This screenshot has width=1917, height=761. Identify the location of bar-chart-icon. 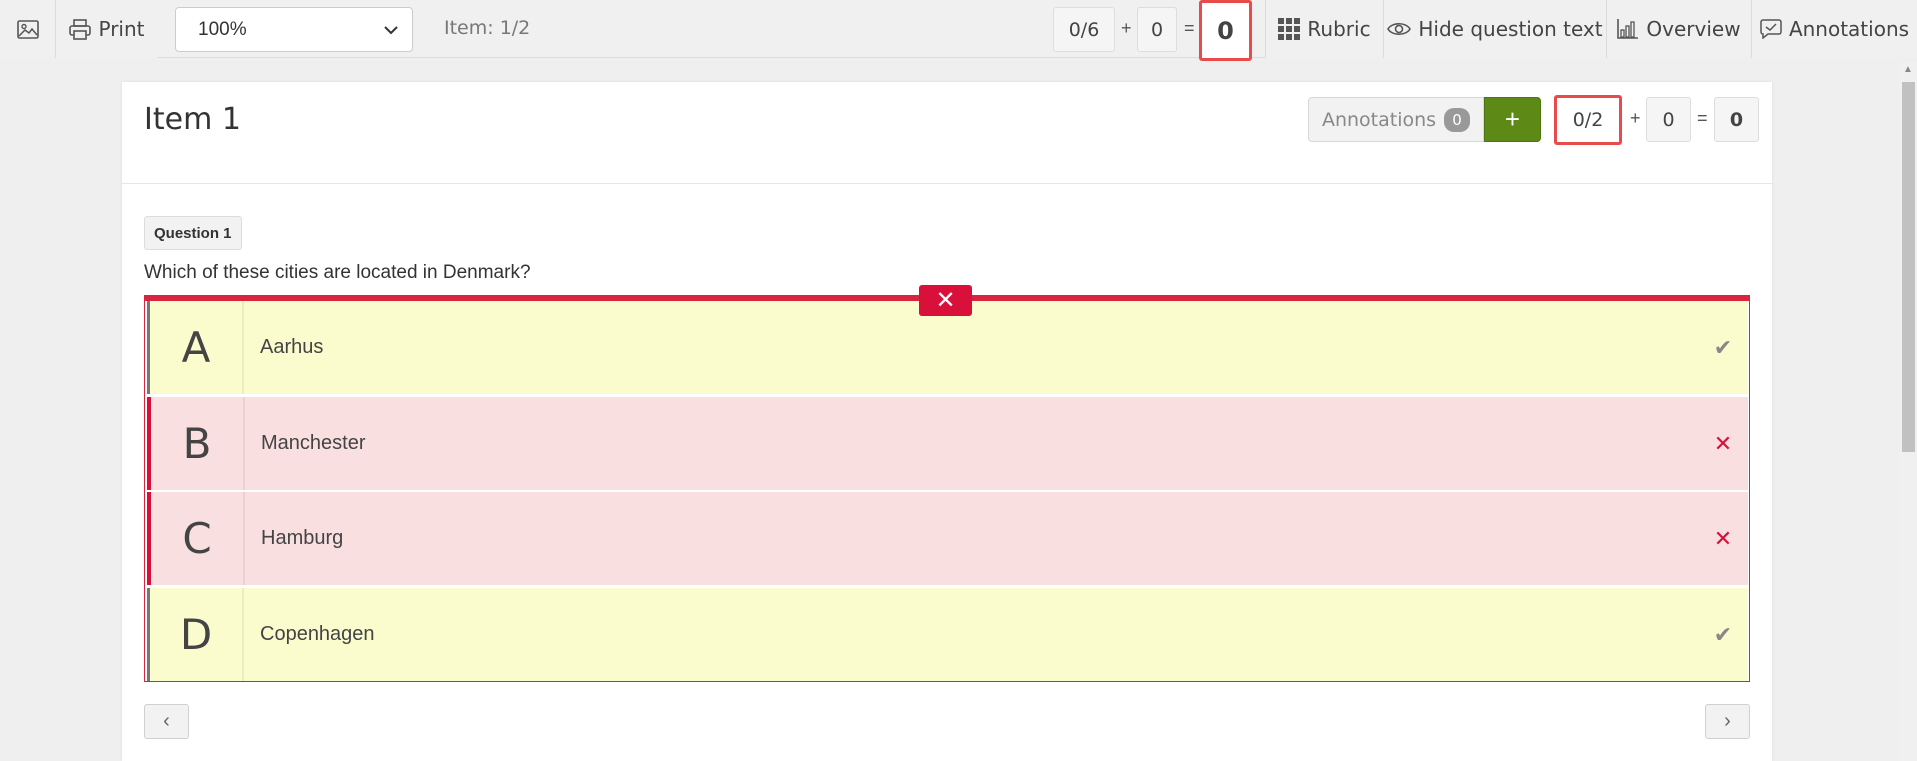
(1628, 29).